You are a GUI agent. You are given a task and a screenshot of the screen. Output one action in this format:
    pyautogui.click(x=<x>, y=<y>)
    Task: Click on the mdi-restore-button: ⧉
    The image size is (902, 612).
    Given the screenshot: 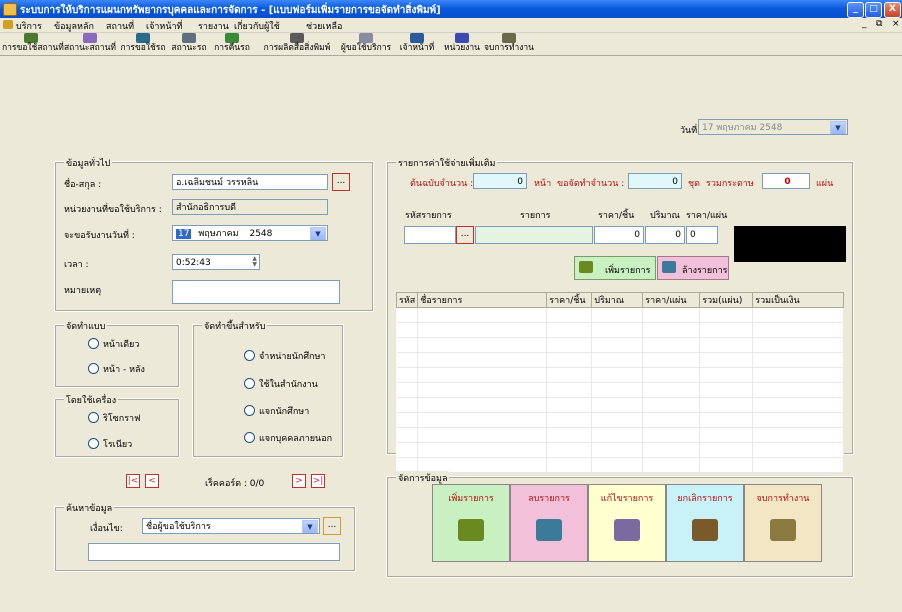 What is the action you would take?
    pyautogui.click(x=879, y=24)
    